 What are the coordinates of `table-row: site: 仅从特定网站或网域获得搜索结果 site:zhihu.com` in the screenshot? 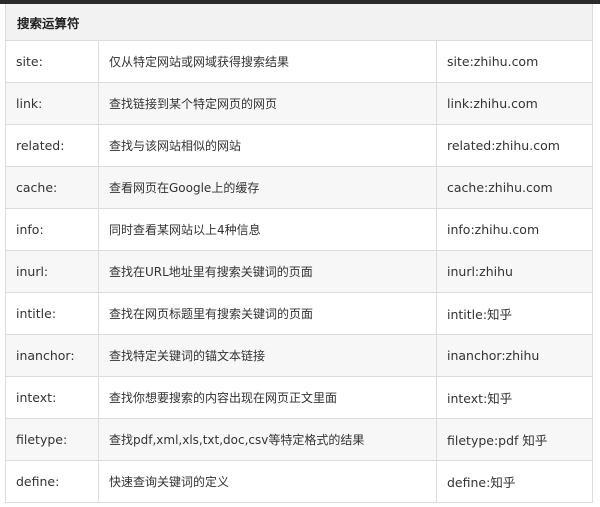 It's located at (299, 62).